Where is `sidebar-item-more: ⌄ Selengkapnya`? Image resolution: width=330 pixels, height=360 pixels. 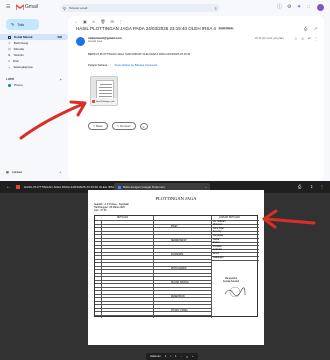 sidebar-item-more: ⌄ Selengkapnya is located at coordinates (34, 67).